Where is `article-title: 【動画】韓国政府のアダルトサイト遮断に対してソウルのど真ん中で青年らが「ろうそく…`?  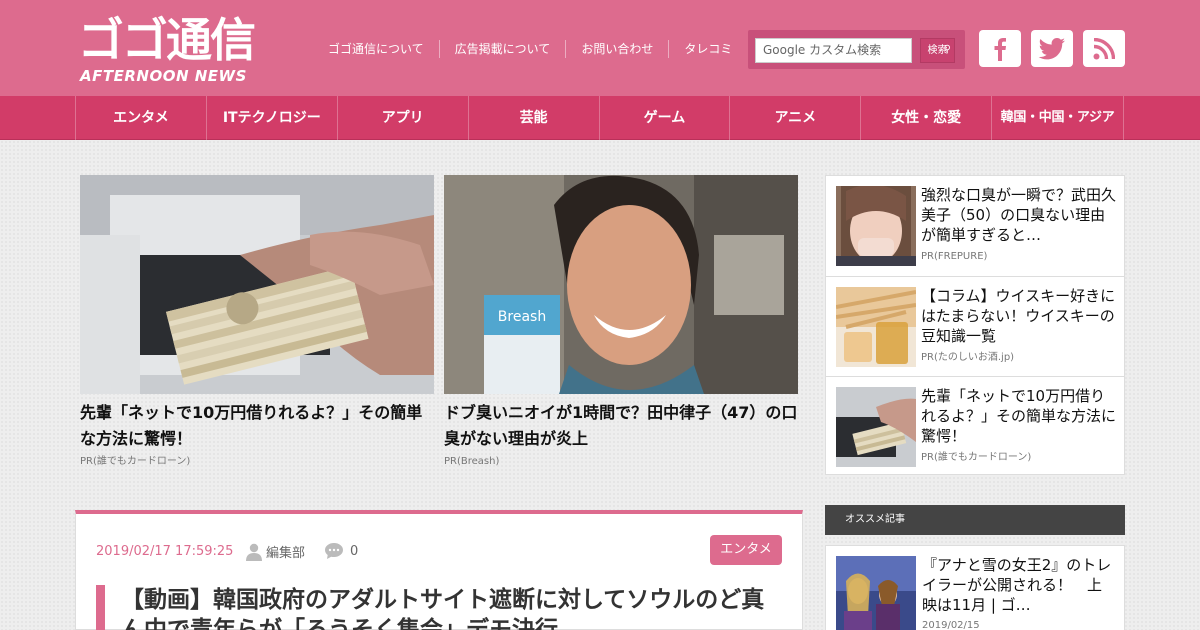 article-title: 【動画】韓国政府のアダルトサイト遮断に対してソウルのど真ん中で青年らが「ろうそく… is located at coordinates (441, 607).